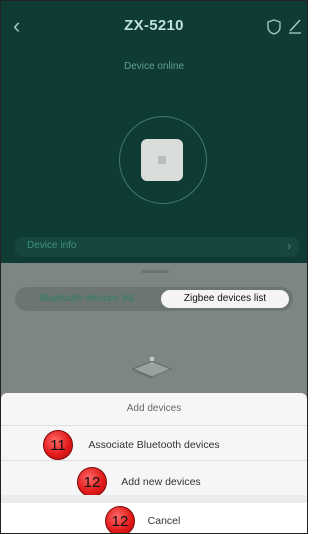 The image size is (320, 534). I want to click on chevron-right-icon: ›, so click(289, 246).